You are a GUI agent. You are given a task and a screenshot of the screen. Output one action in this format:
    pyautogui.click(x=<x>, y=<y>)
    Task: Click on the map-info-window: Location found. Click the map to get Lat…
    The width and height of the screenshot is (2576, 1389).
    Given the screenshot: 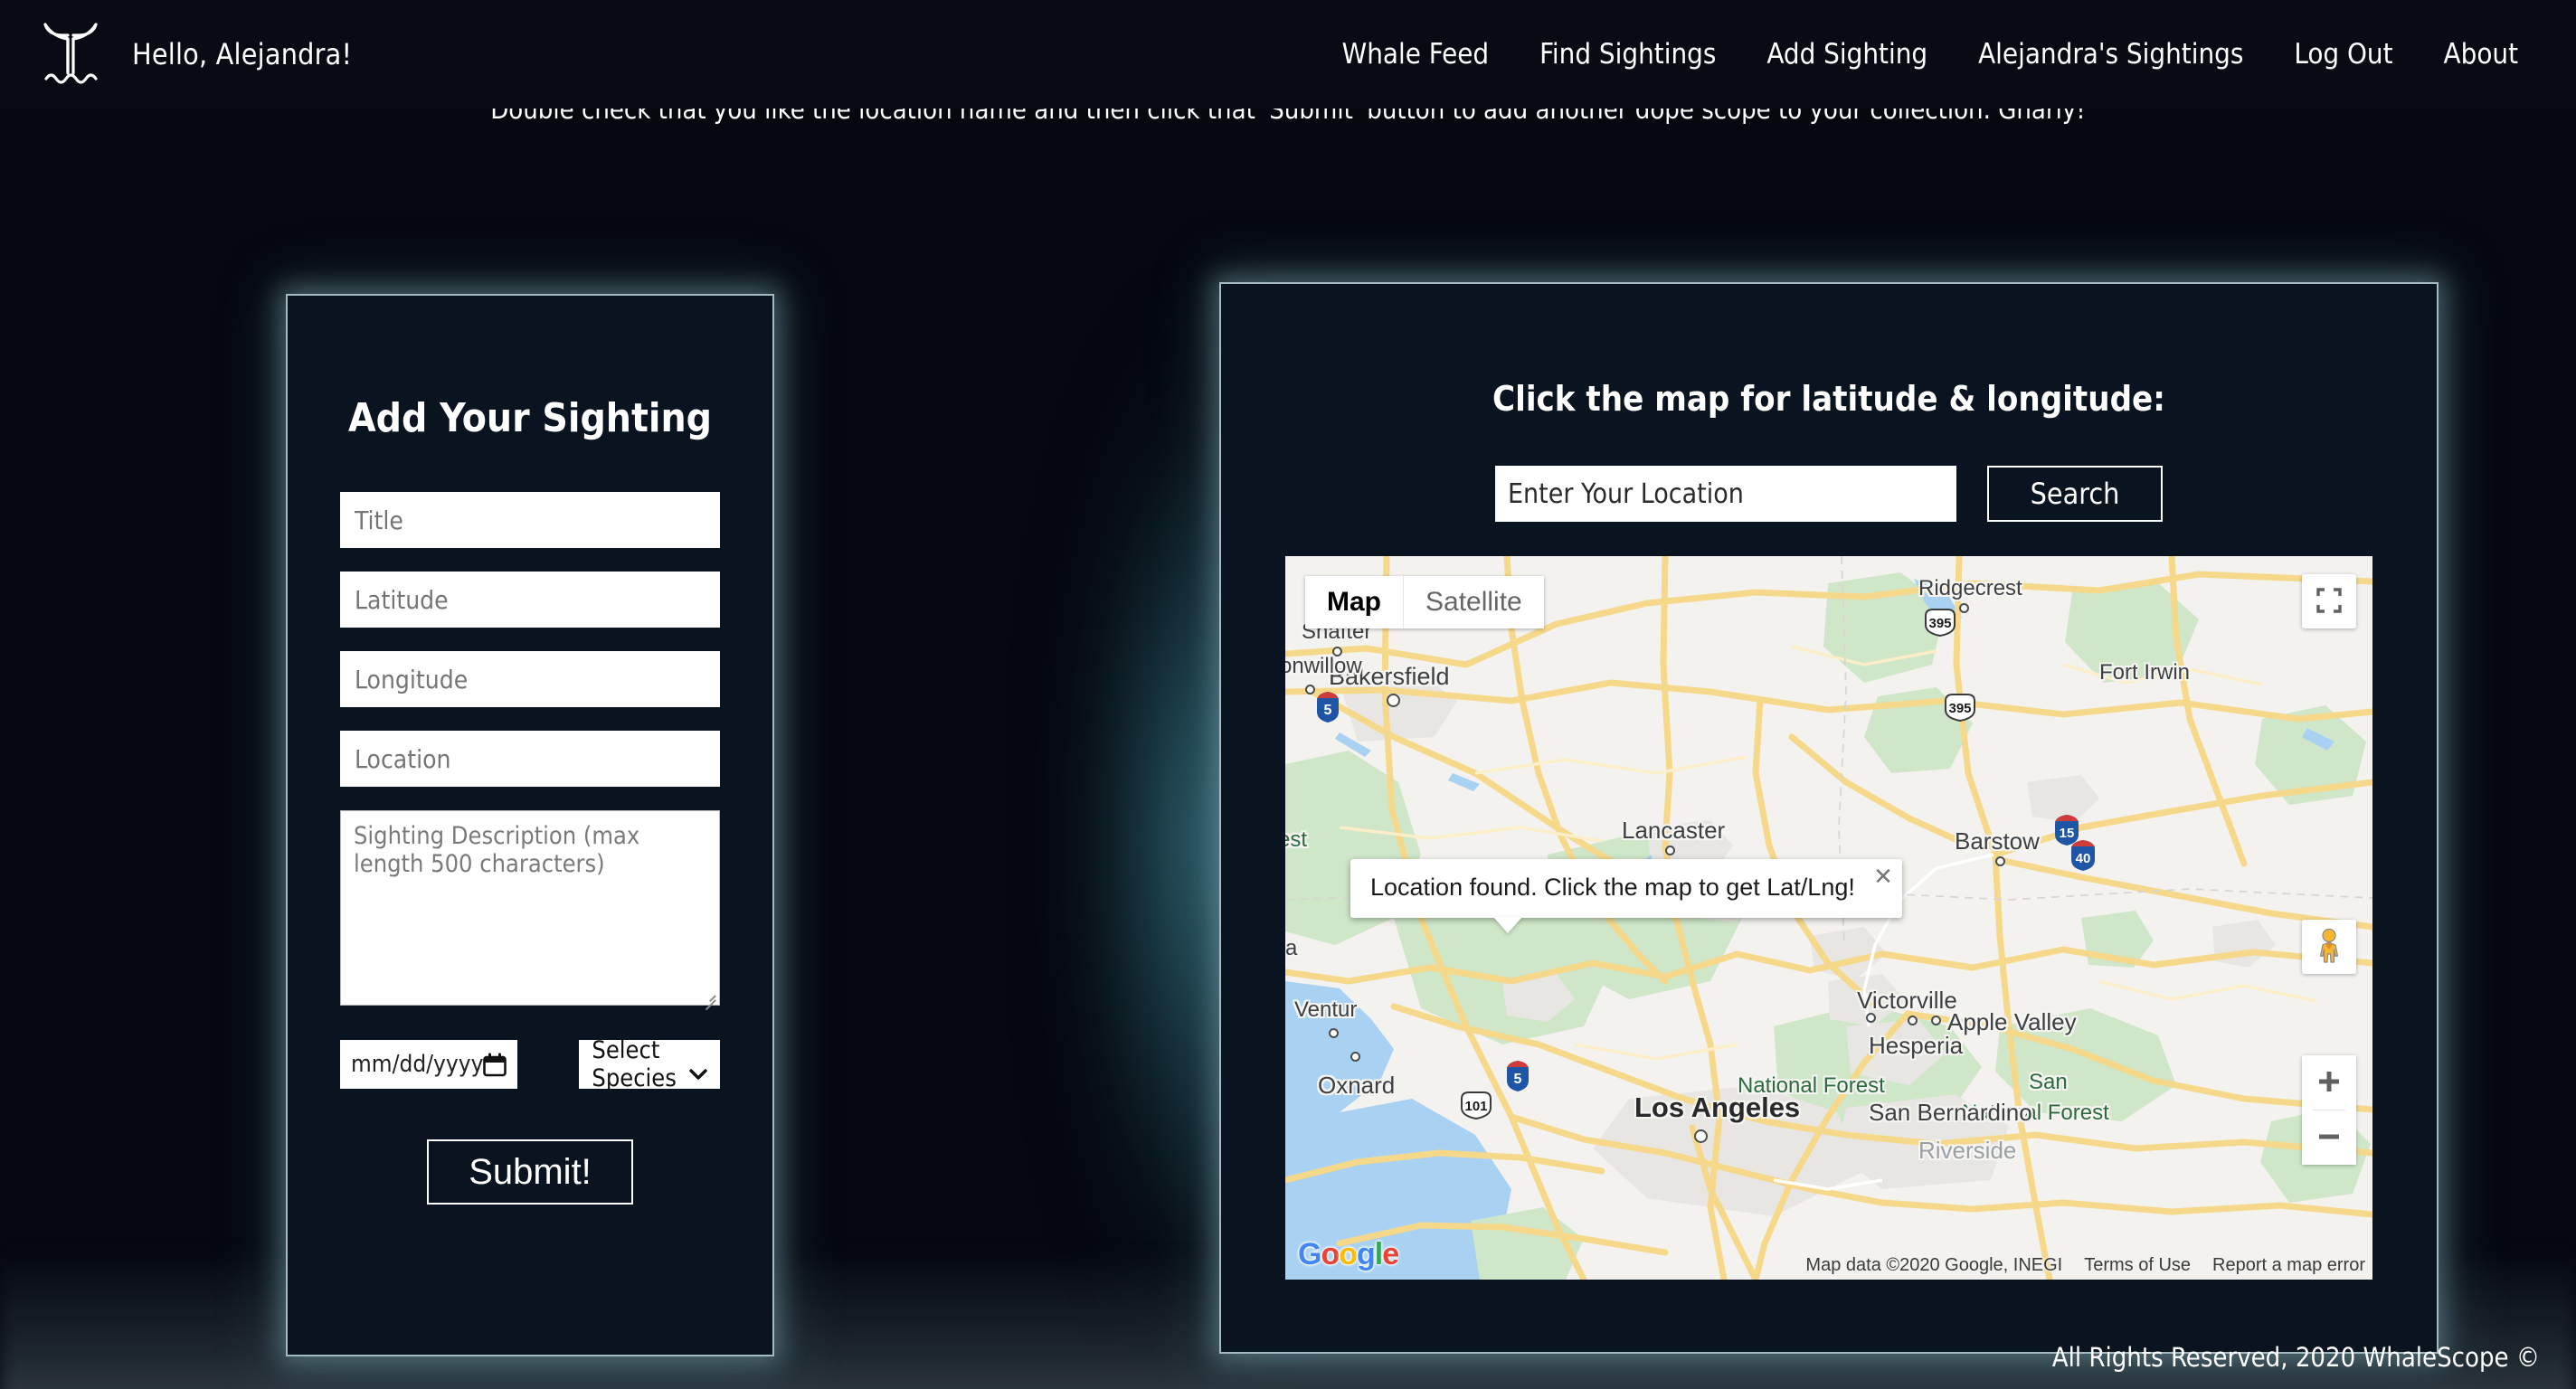 What is the action you would take?
    pyautogui.click(x=1626, y=896)
    